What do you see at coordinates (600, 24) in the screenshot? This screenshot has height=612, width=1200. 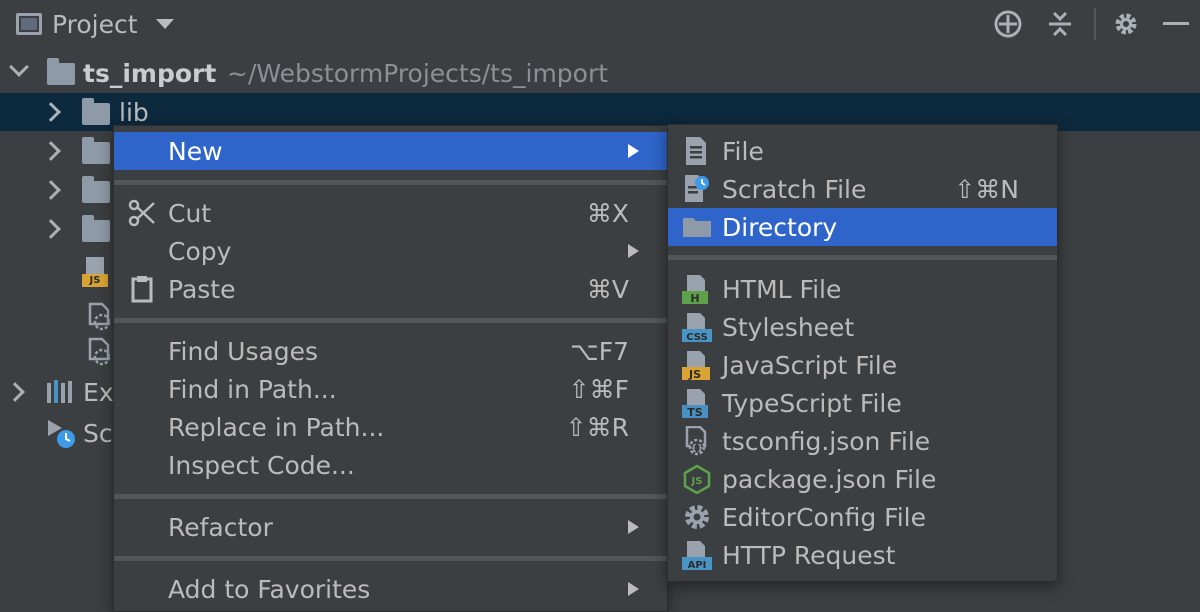 I see `project-toolbar: Project` at bounding box center [600, 24].